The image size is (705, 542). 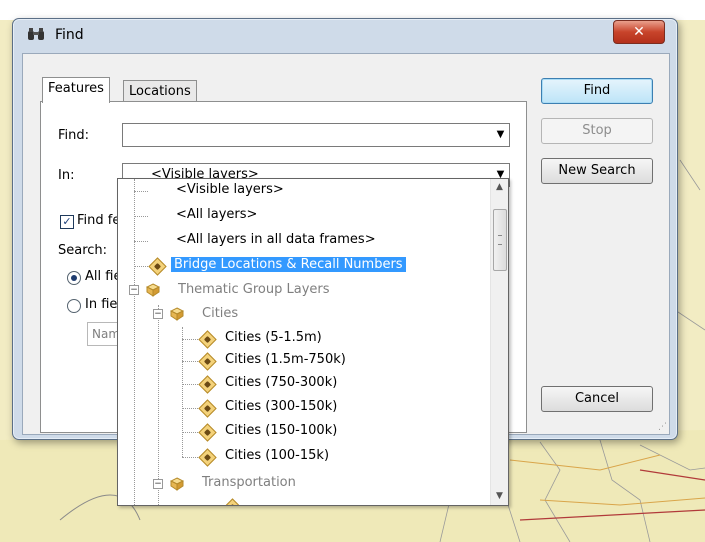 I want to click on window-title: Find, so click(x=69, y=35).